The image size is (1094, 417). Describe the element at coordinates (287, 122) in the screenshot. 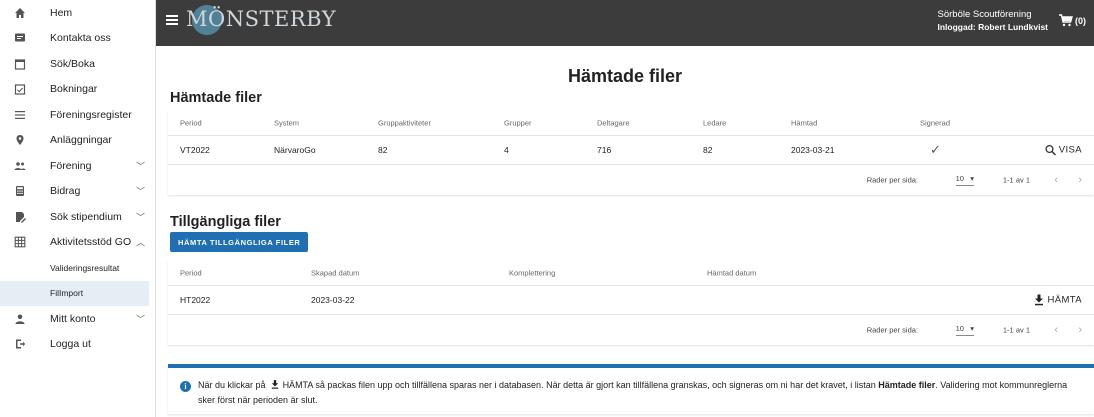

I see `column-header: System` at that location.